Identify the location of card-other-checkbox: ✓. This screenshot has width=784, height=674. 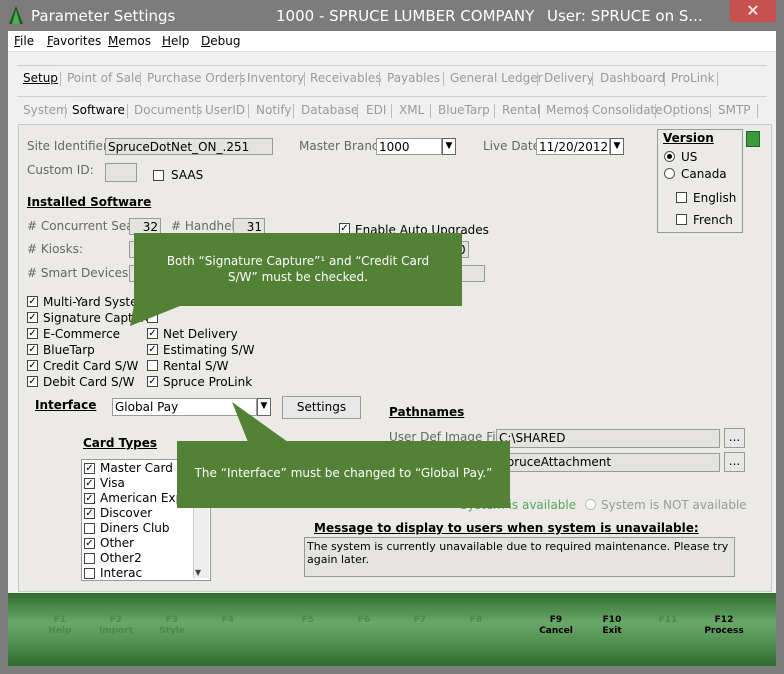
(89, 543).